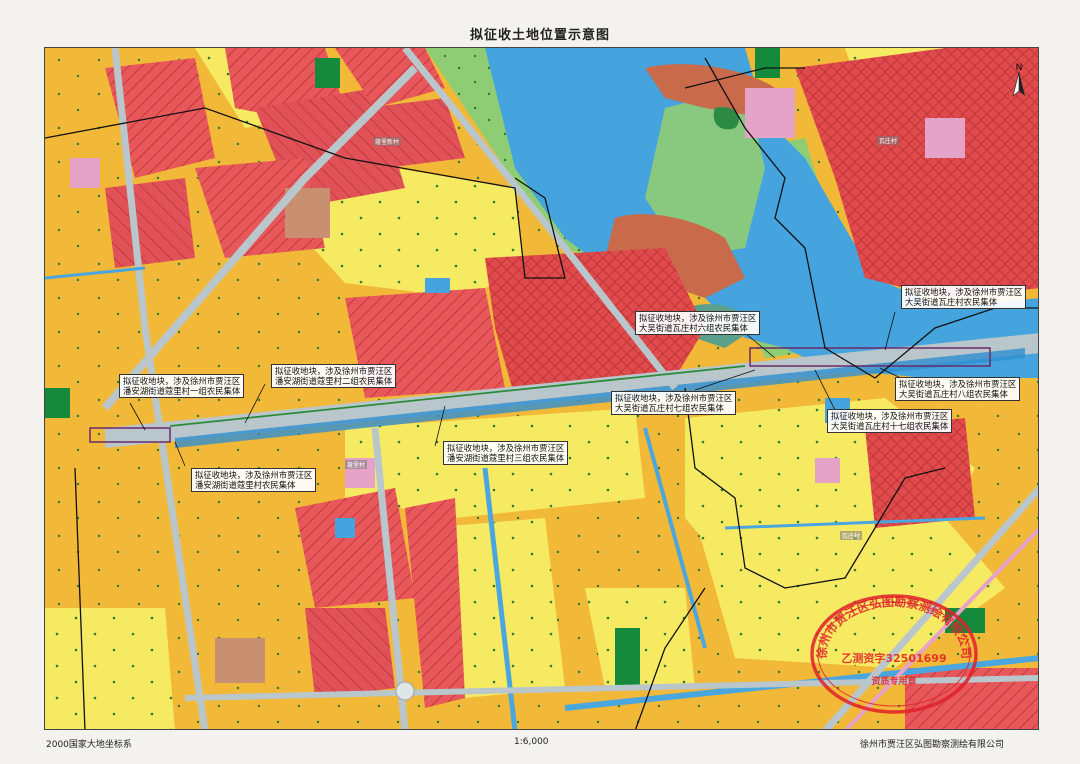 The height and width of the screenshot is (764, 1080). I want to click on parcel-label: 拟征收地块，涉及徐州市贾汪区 大吴街道瓦庄村十七组农民集体, so click(890, 421).